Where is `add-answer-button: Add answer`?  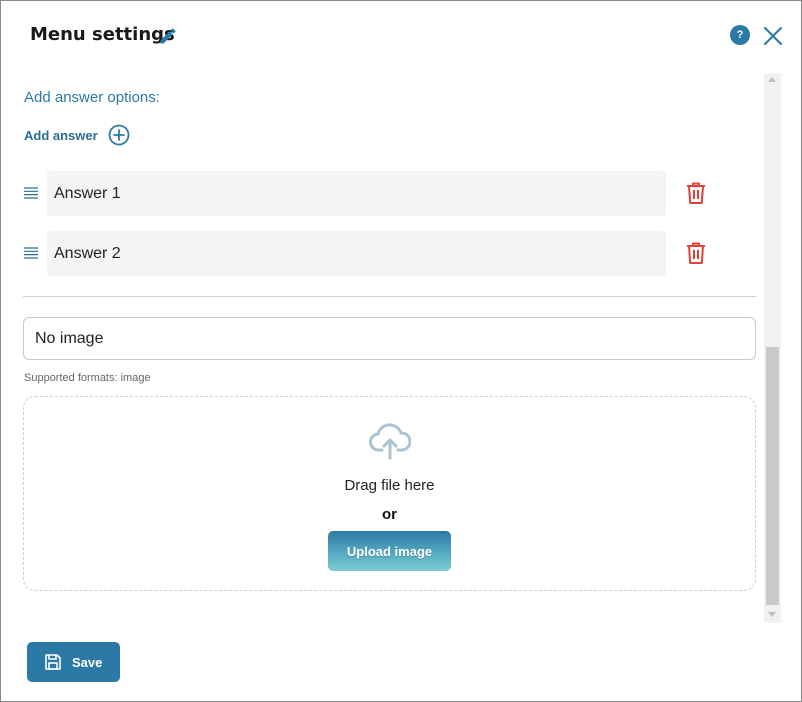
add-answer-button: Add answer is located at coordinates (77, 135).